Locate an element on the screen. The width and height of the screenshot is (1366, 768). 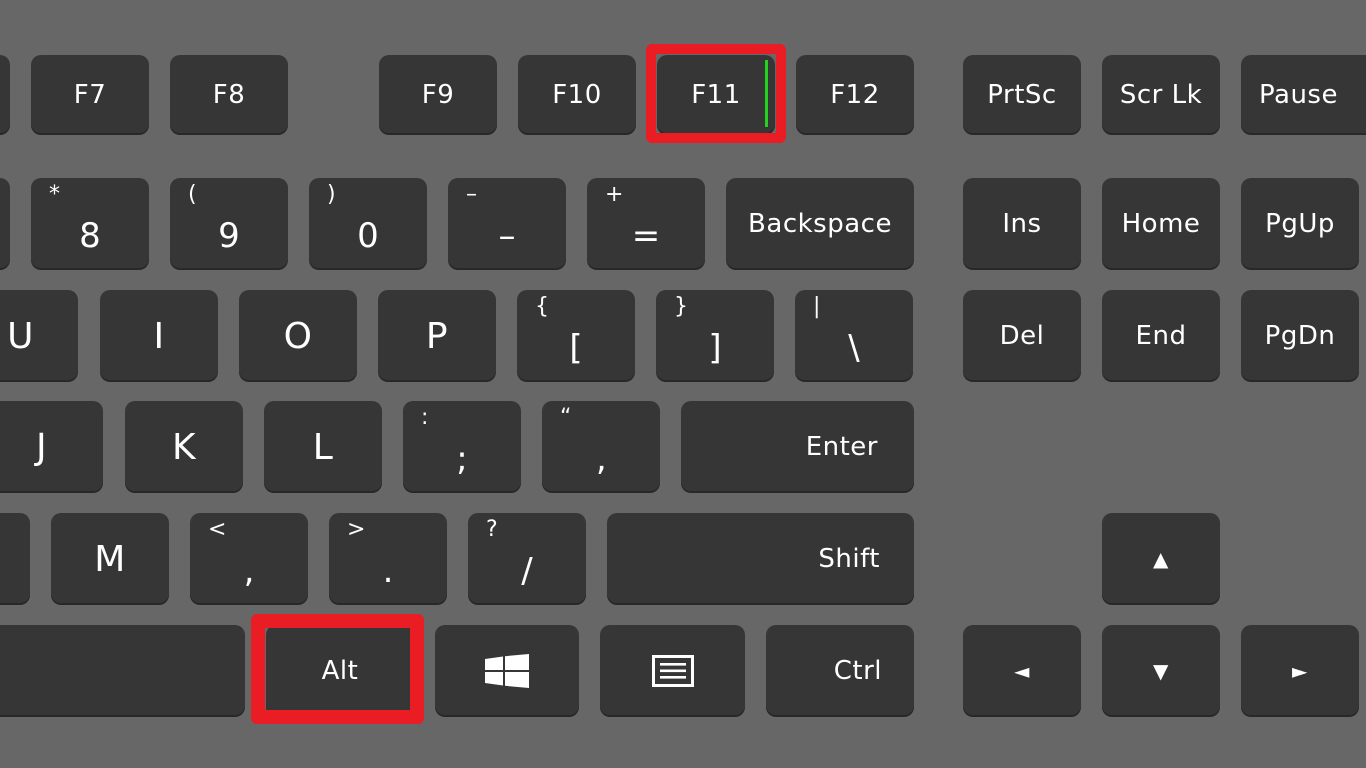
key-label: = is located at coordinates (646, 236).